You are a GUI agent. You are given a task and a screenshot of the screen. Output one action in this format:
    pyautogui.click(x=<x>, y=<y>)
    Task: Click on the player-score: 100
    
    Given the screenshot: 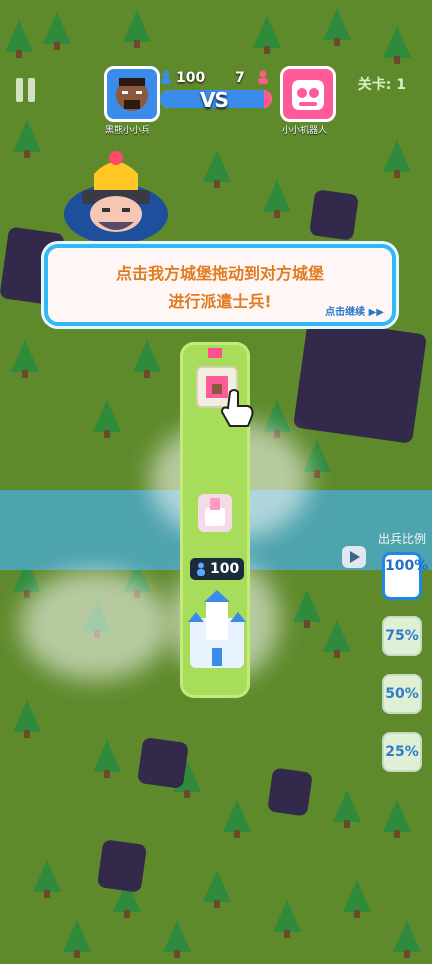 What is the action you would take?
    pyautogui.click(x=191, y=78)
    